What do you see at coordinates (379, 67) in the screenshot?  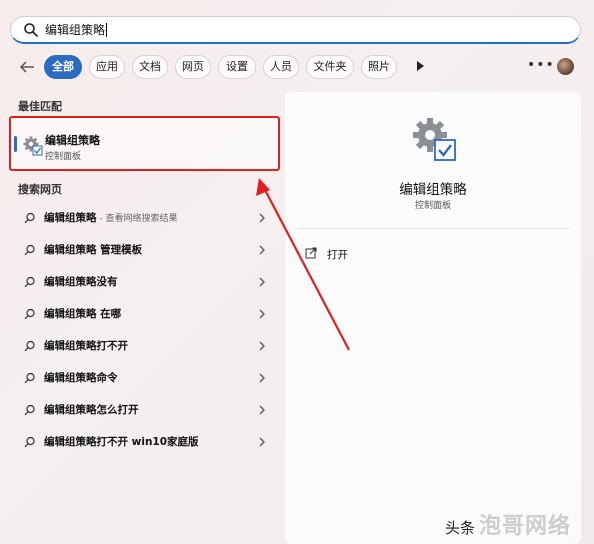 I see `filter-chip-photos: 照片` at bounding box center [379, 67].